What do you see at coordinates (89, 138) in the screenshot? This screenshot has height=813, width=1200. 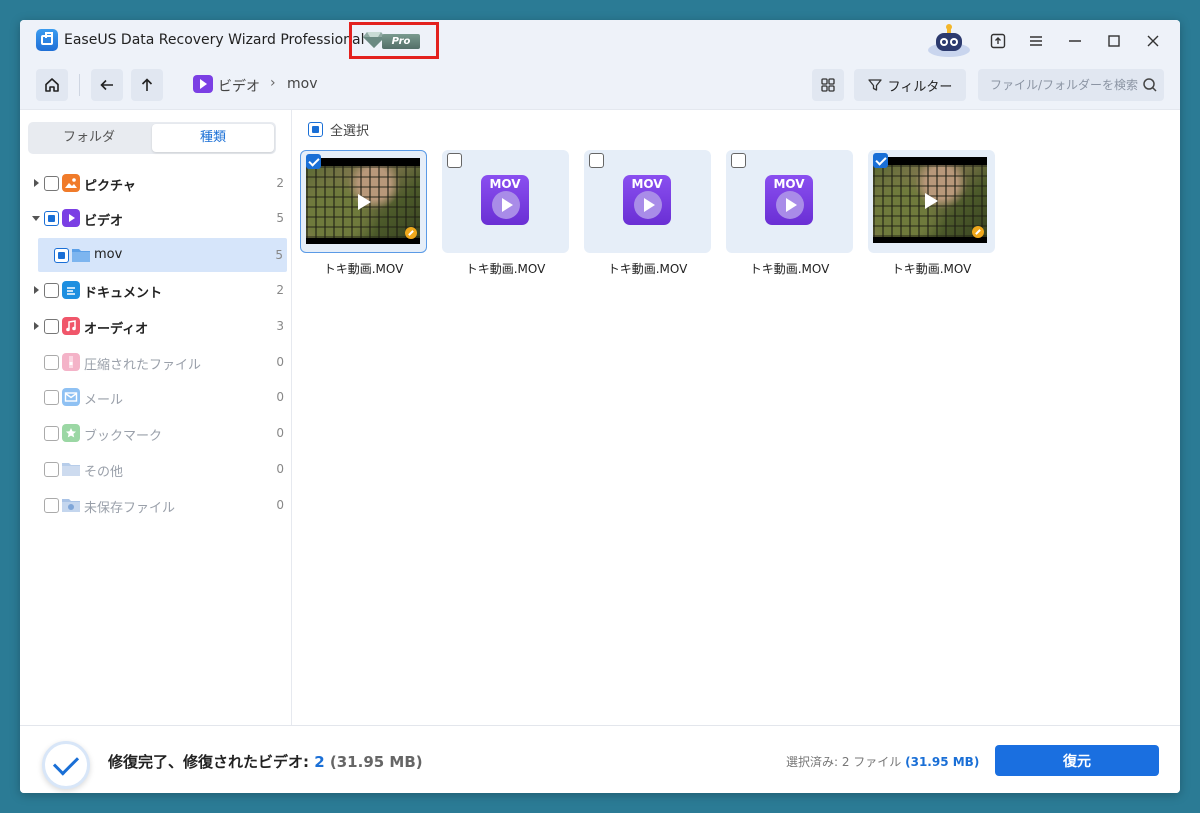 I see `tab-folder: フォルダ` at bounding box center [89, 138].